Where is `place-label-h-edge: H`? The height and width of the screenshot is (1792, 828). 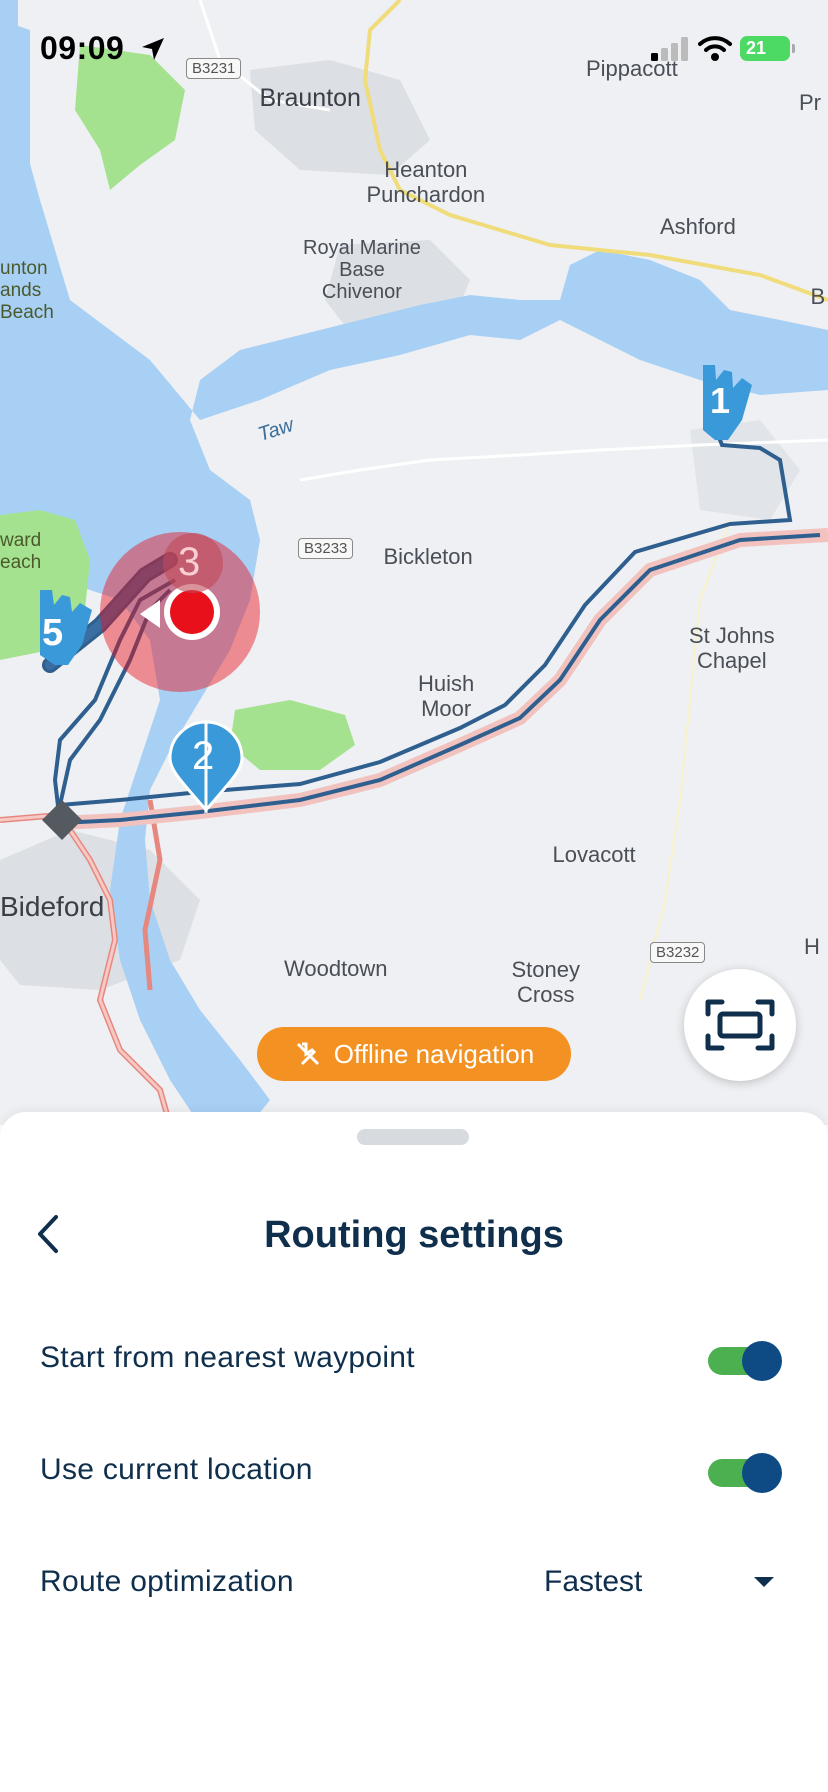 place-label-h-edge: H is located at coordinates (812, 946).